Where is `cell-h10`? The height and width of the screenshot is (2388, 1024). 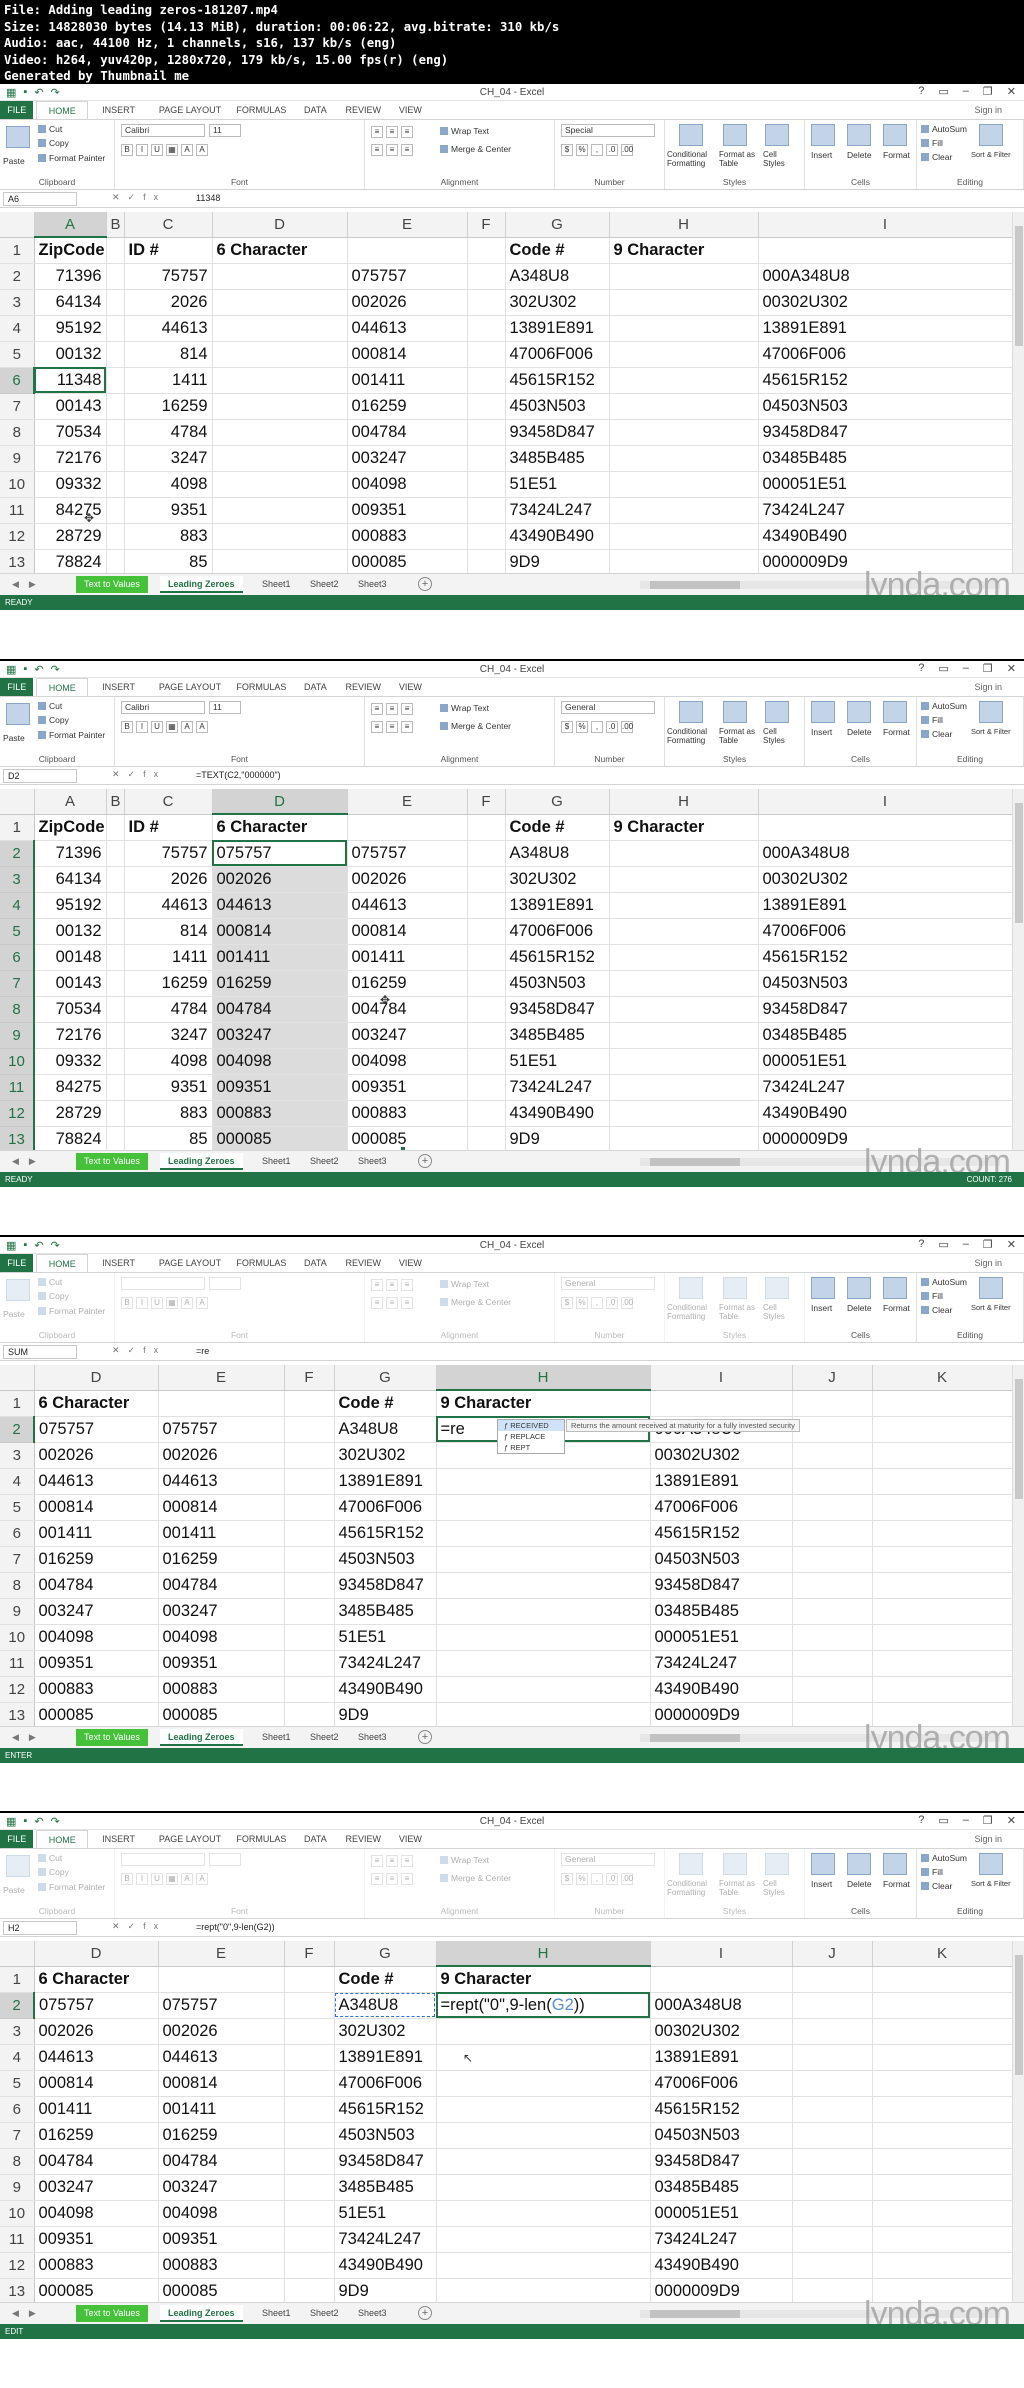 cell-h10 is located at coordinates (684, 484).